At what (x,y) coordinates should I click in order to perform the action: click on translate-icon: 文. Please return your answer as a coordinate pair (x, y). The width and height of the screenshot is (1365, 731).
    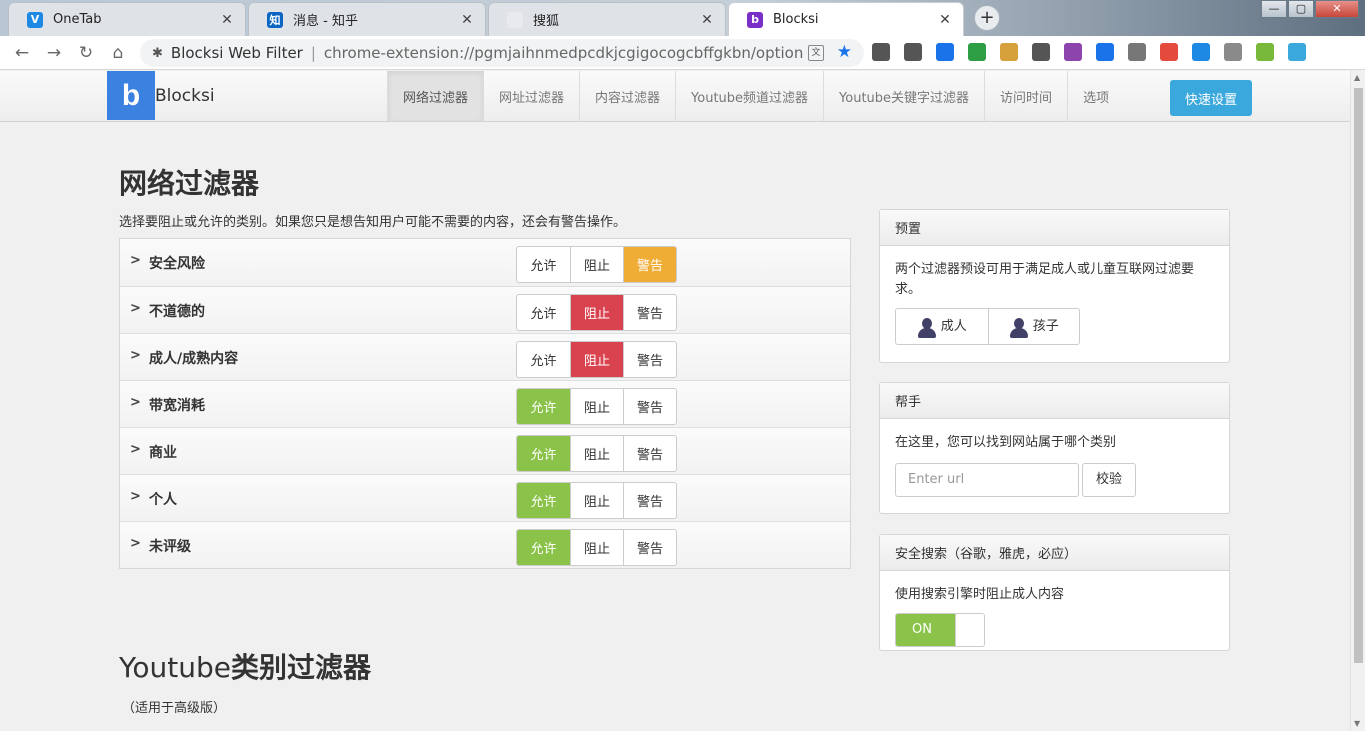
    Looking at the image, I should click on (816, 53).